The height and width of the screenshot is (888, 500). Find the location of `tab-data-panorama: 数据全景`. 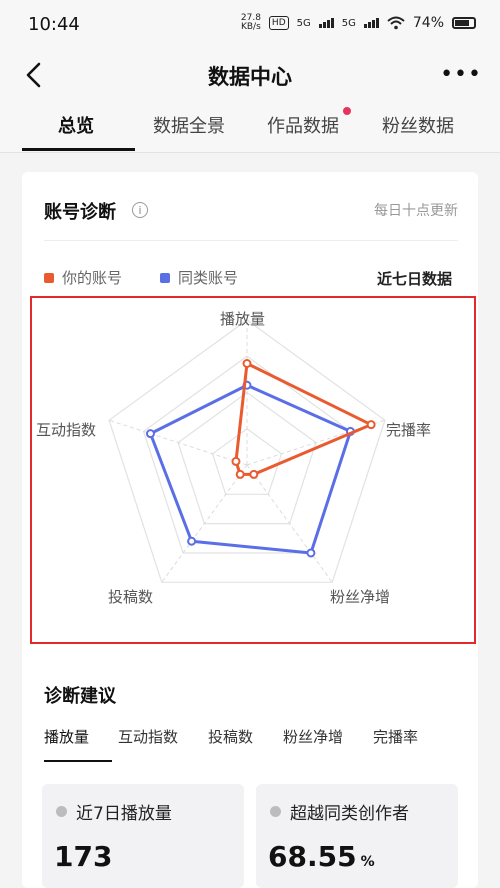

tab-data-panorama: 数据全景 is located at coordinates (189, 125).